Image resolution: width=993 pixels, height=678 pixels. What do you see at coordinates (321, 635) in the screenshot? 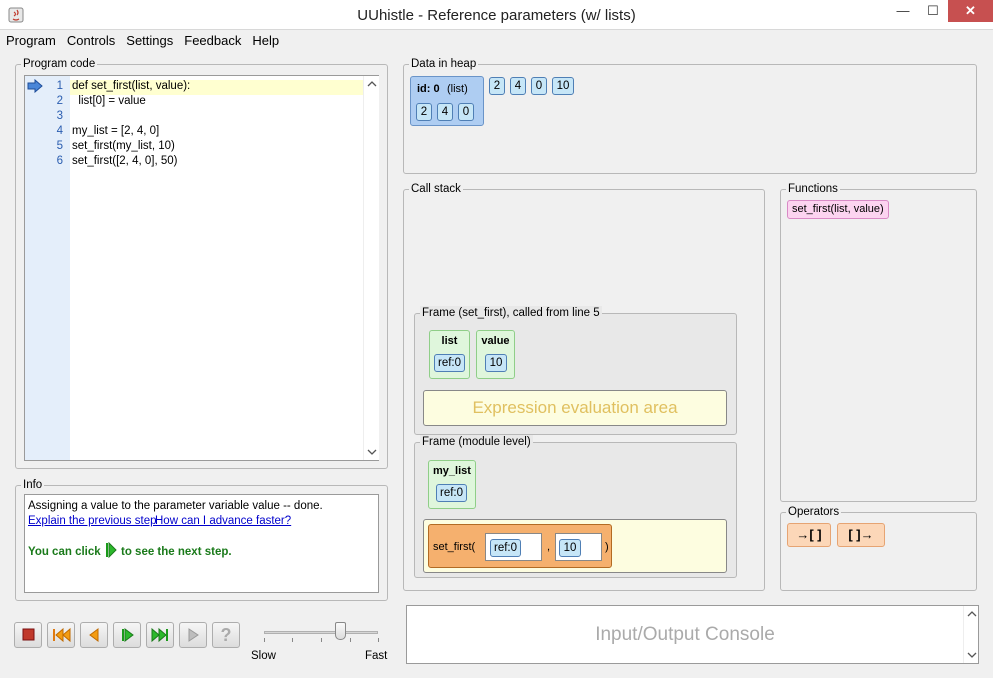
I see `speed-slider` at bounding box center [321, 635].